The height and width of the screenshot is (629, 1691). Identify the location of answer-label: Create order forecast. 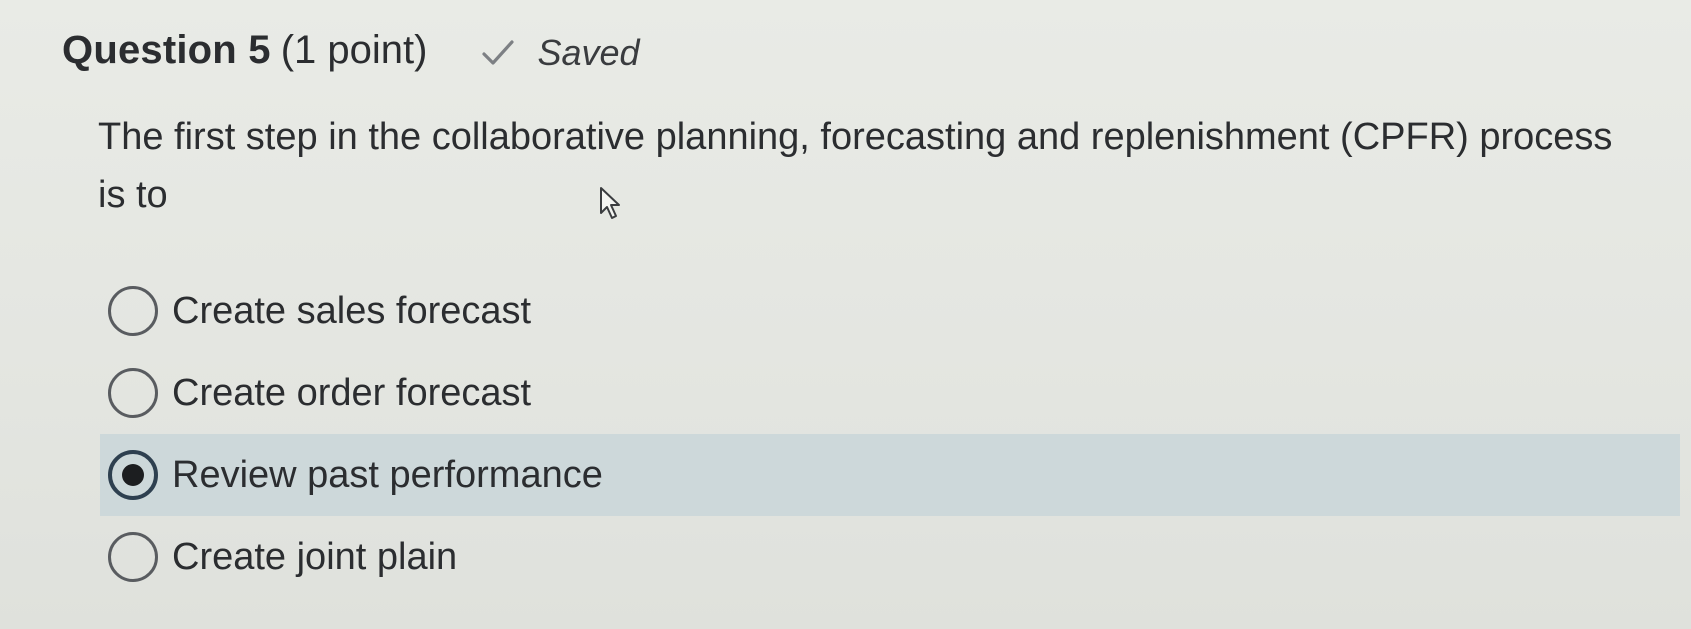
(352, 392).